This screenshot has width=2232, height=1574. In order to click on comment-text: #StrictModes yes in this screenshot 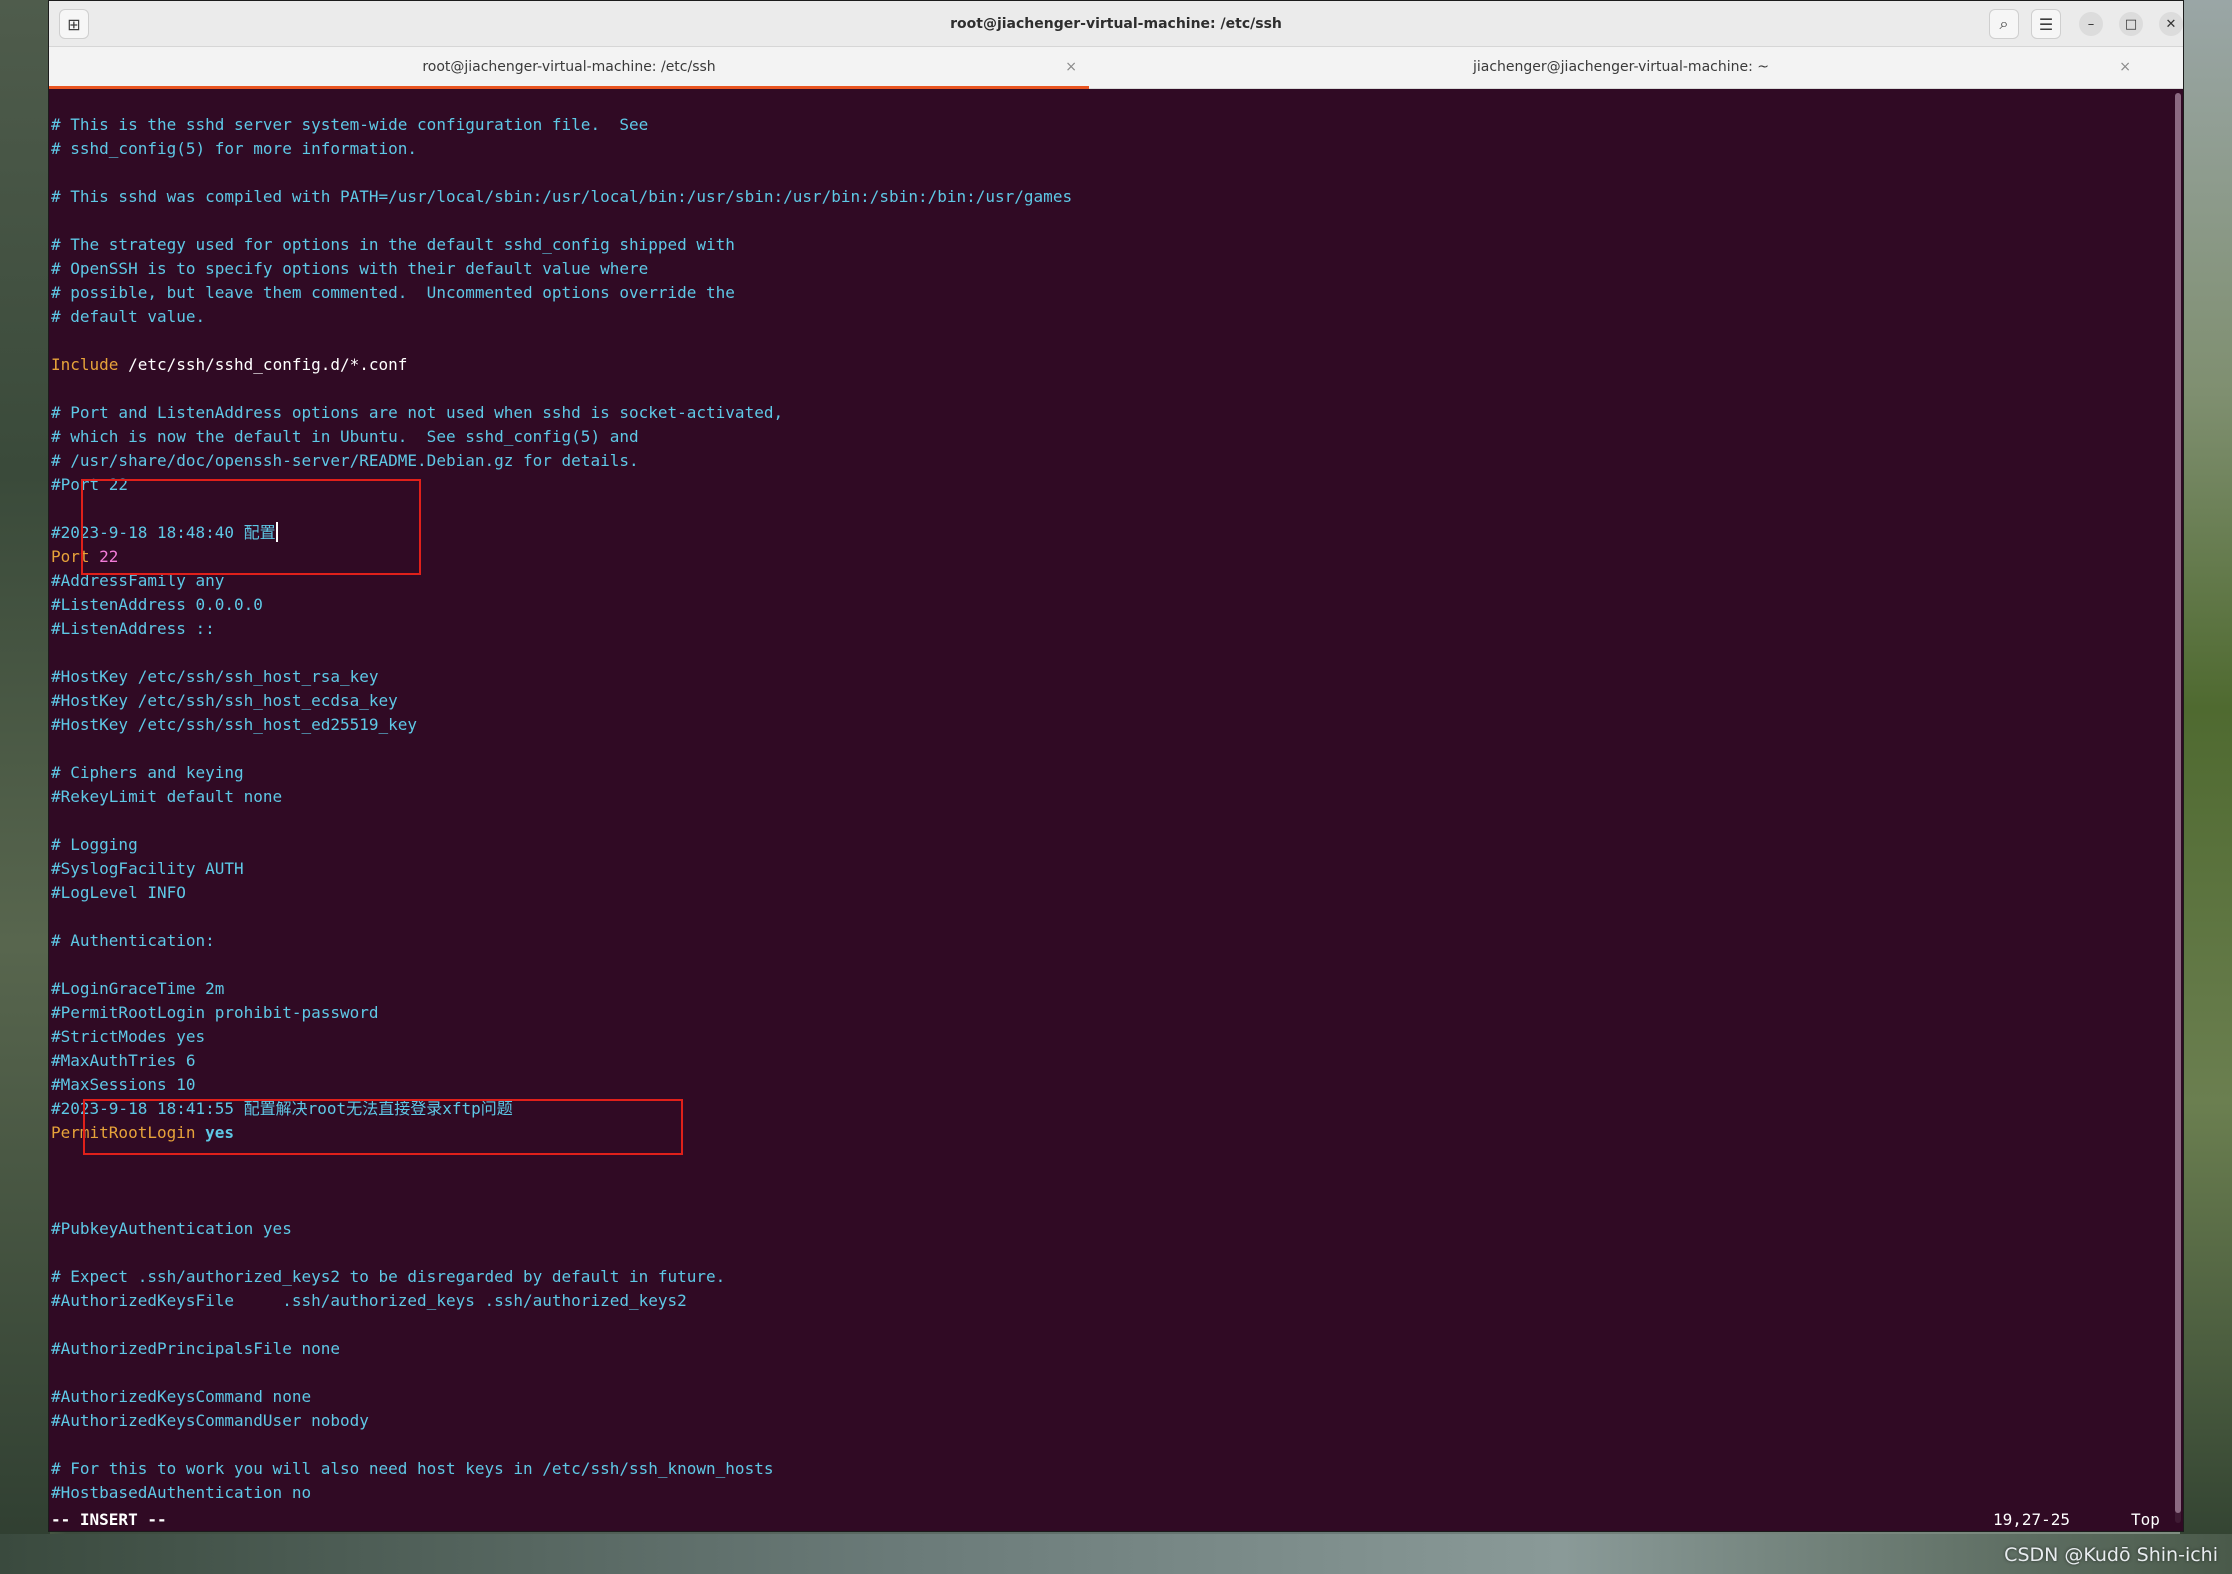, I will do `click(128, 1036)`.